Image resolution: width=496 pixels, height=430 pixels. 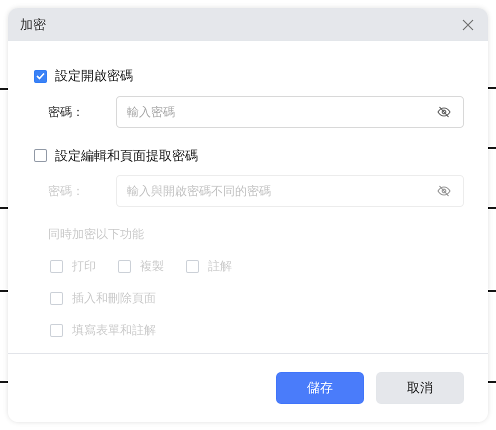 What do you see at coordinates (420, 388) in the screenshot?
I see `cancel-button: 取消` at bounding box center [420, 388].